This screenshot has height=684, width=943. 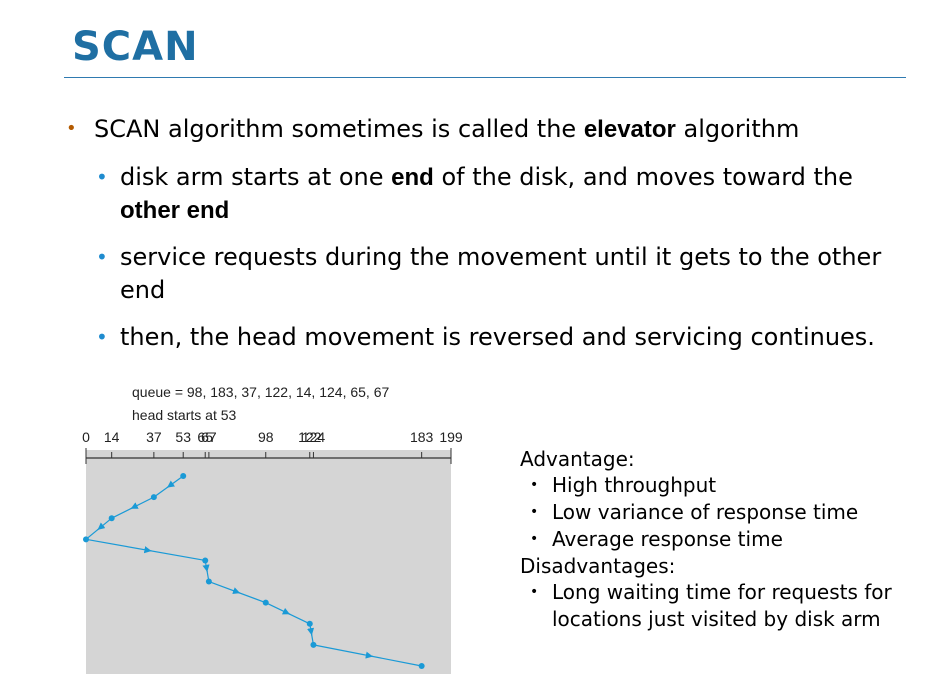 I want to click on axis-tick-label: 199, so click(x=451, y=437).